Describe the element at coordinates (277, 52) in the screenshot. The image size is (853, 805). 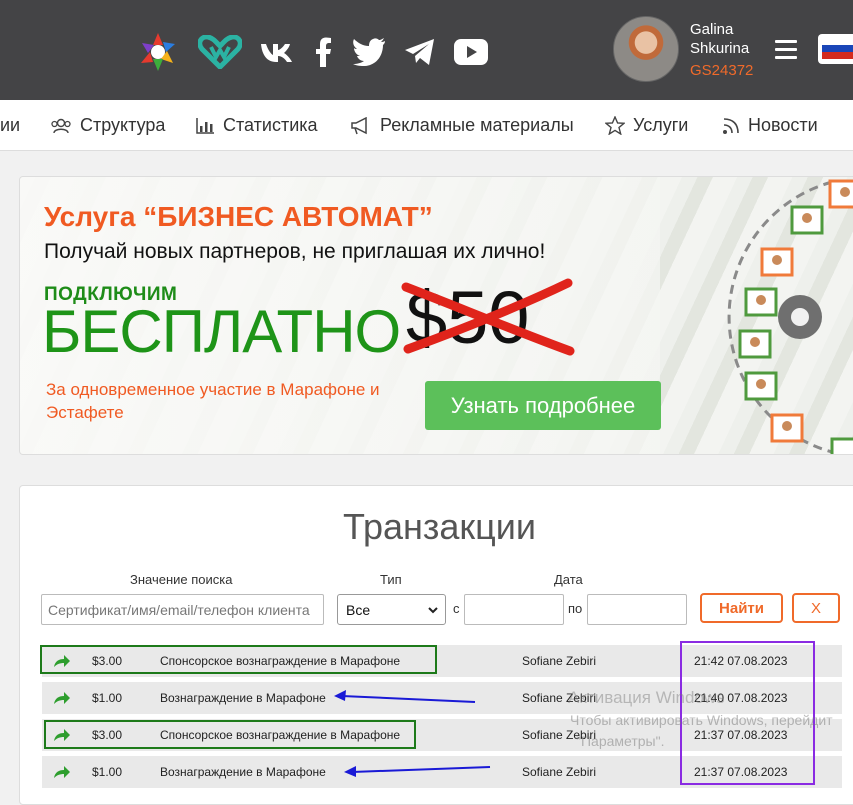
I see `vk-icon` at that location.